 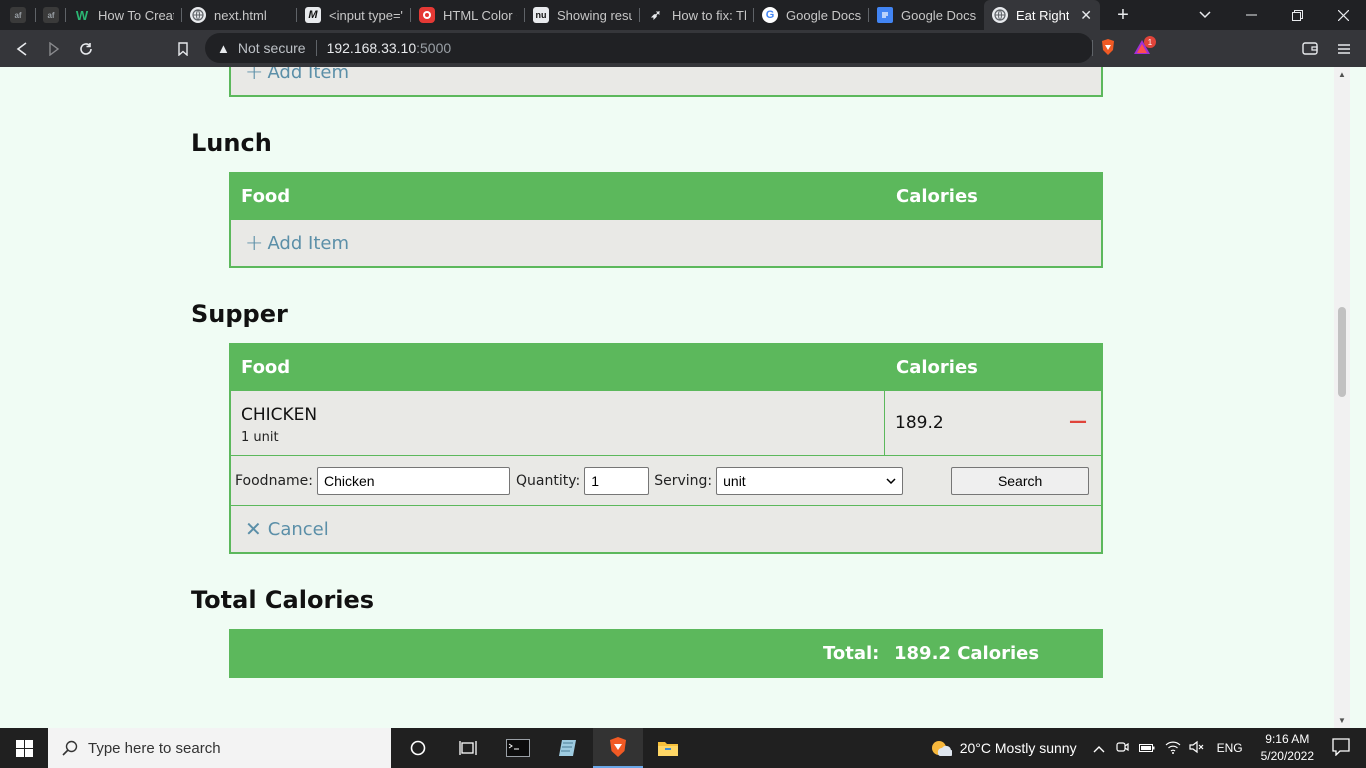 I want to click on url-host: 192.168.33.10, so click(x=371, y=48).